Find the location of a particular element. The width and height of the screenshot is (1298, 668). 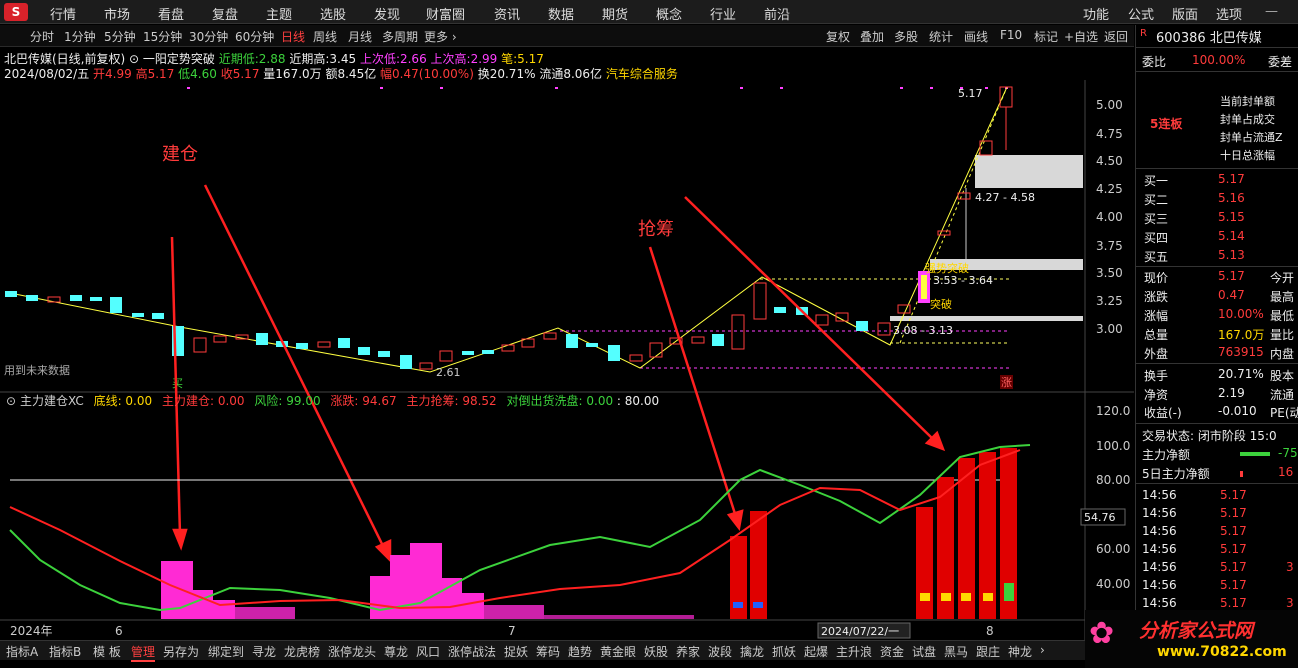

indicator-tab: 黑马 is located at coordinates (956, 651).